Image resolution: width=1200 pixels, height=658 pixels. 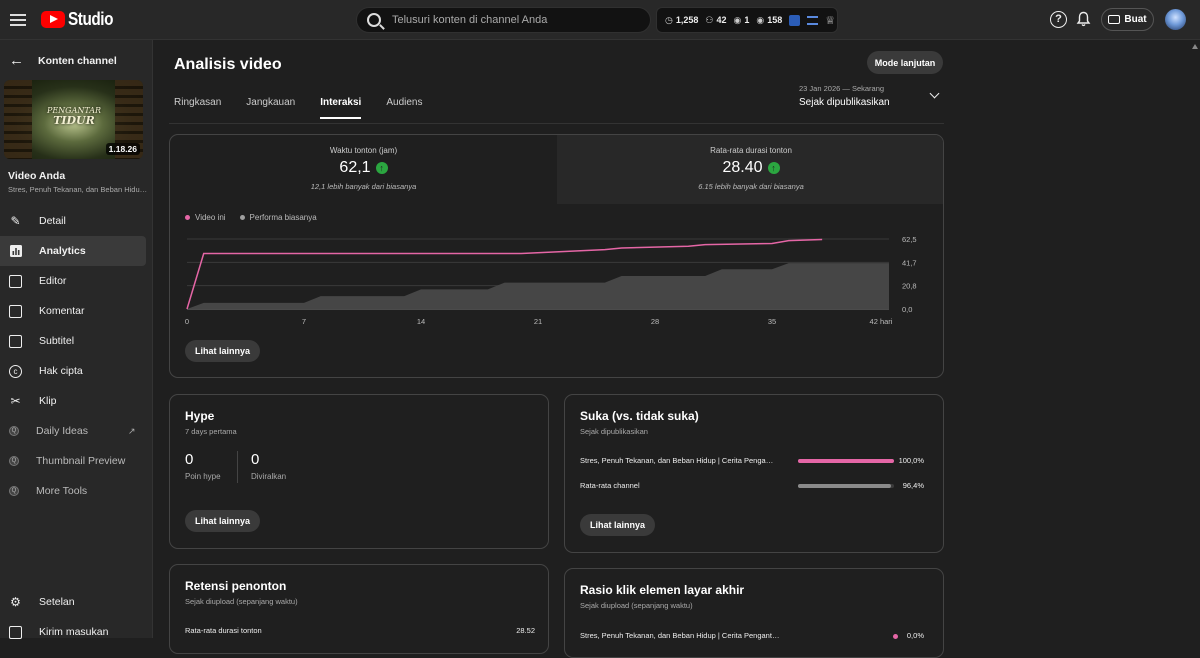 I want to click on camera-plus-icon, so click(x=1114, y=19).